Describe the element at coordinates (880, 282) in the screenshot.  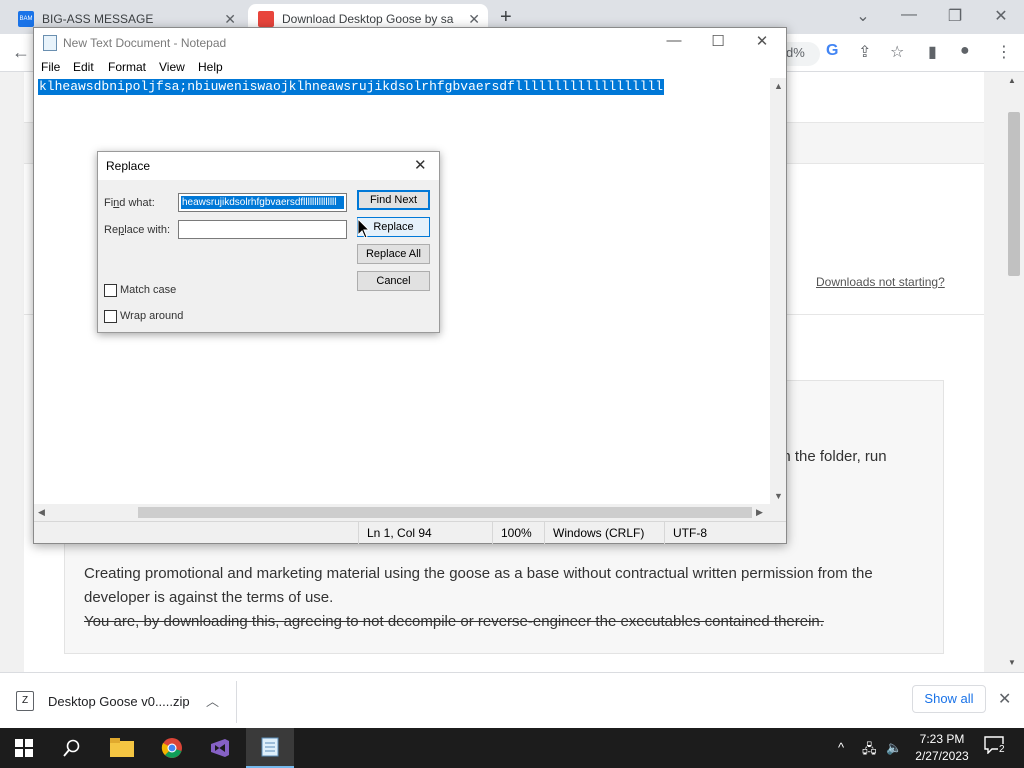
I see `downloads-not-starting-link: Downloads not starting?` at that location.